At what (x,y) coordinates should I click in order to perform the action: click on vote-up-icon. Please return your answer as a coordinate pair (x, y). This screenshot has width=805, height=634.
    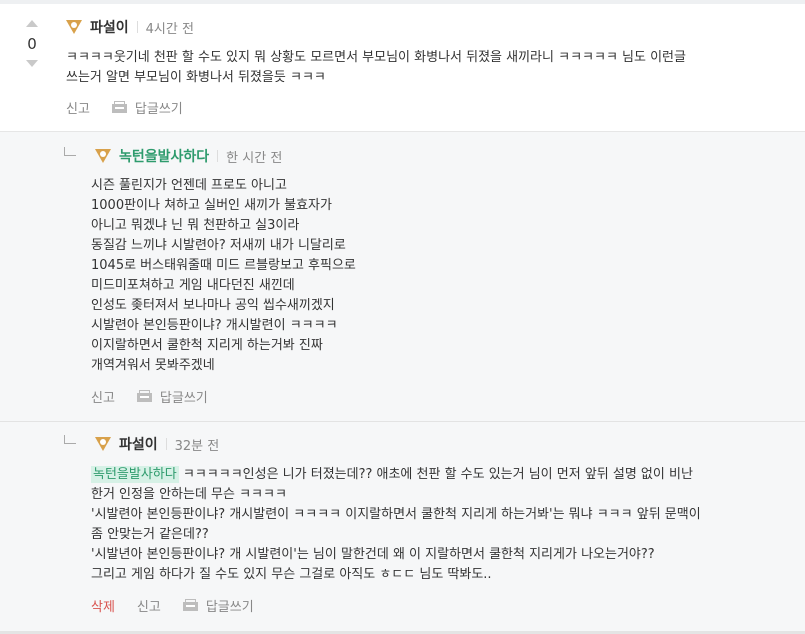
    Looking at the image, I should click on (32, 23).